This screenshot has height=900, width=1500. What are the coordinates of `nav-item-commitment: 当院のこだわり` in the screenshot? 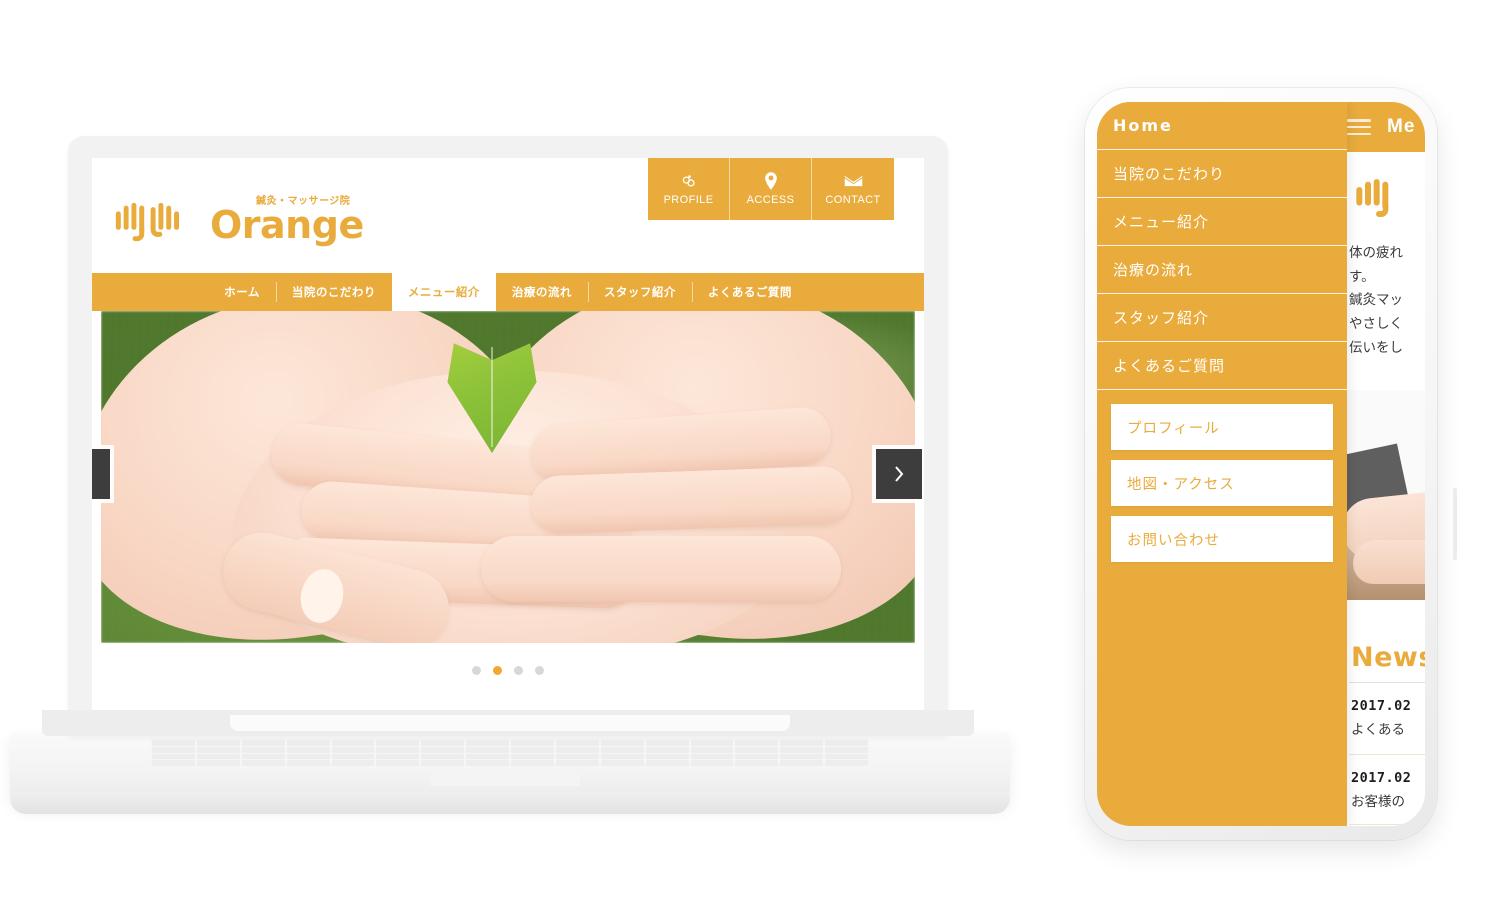 It's located at (333, 292).